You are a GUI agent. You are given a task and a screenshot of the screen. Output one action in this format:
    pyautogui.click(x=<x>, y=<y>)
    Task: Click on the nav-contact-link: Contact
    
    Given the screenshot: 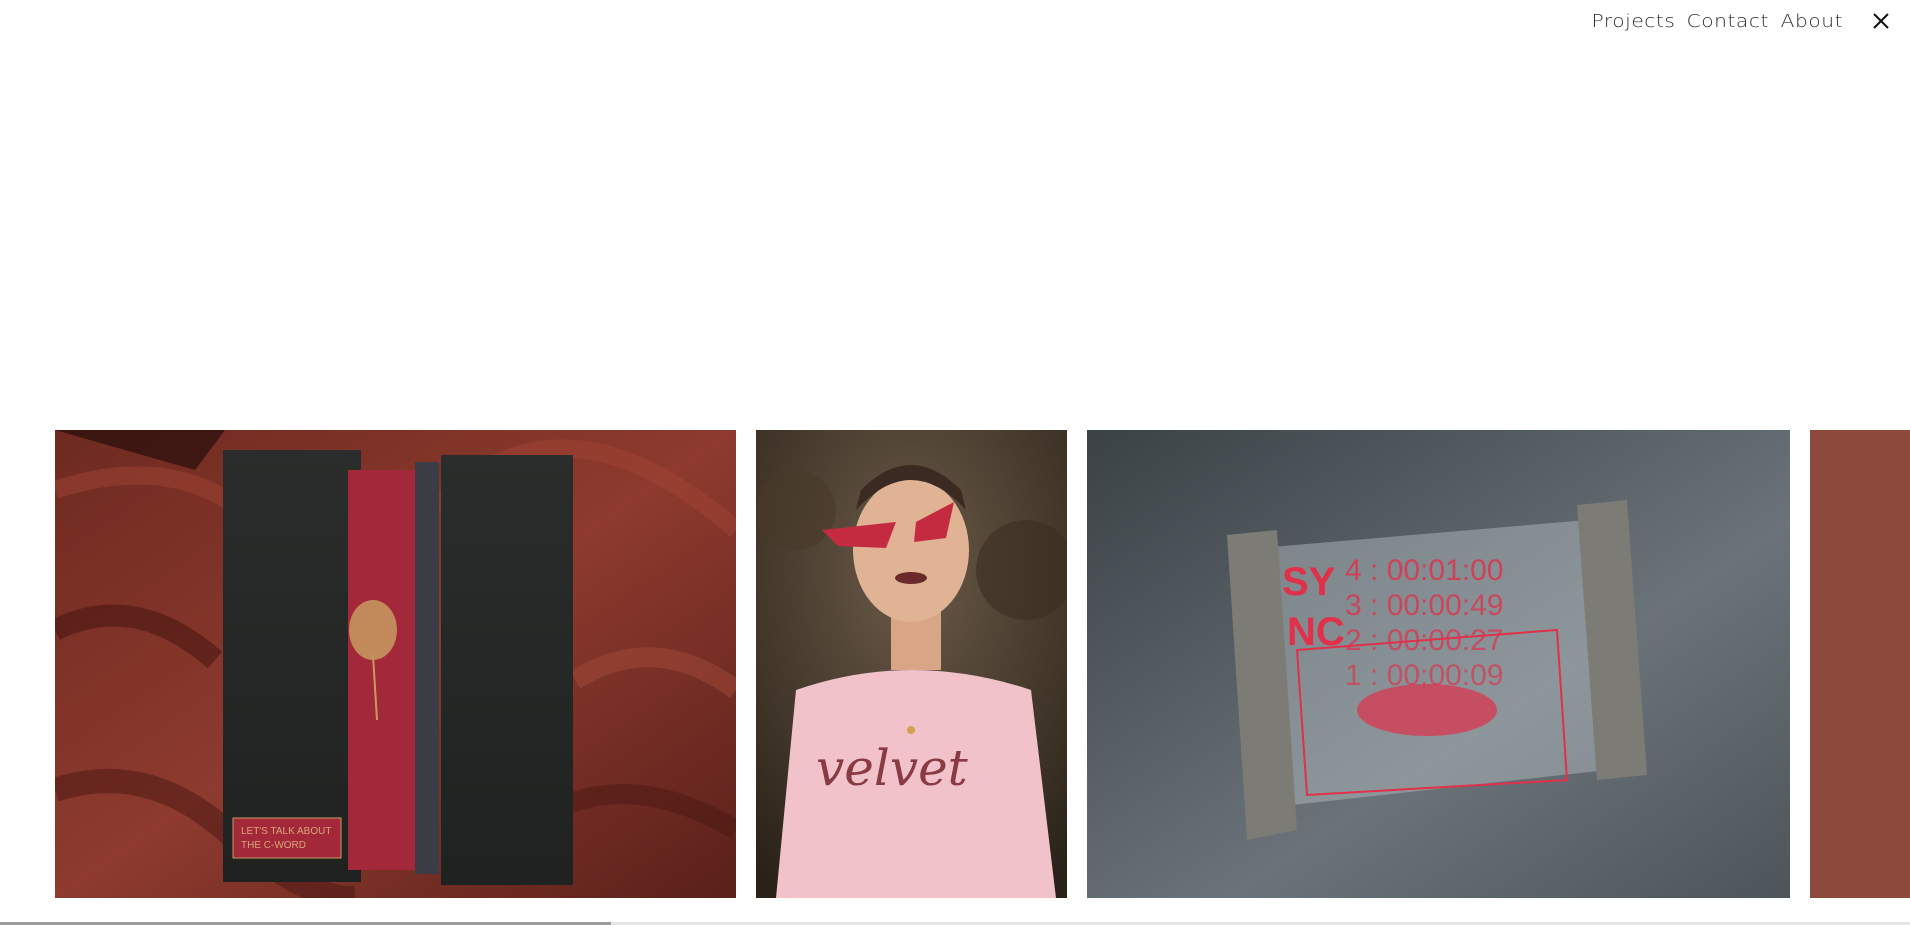 What is the action you would take?
    pyautogui.click(x=1727, y=21)
    